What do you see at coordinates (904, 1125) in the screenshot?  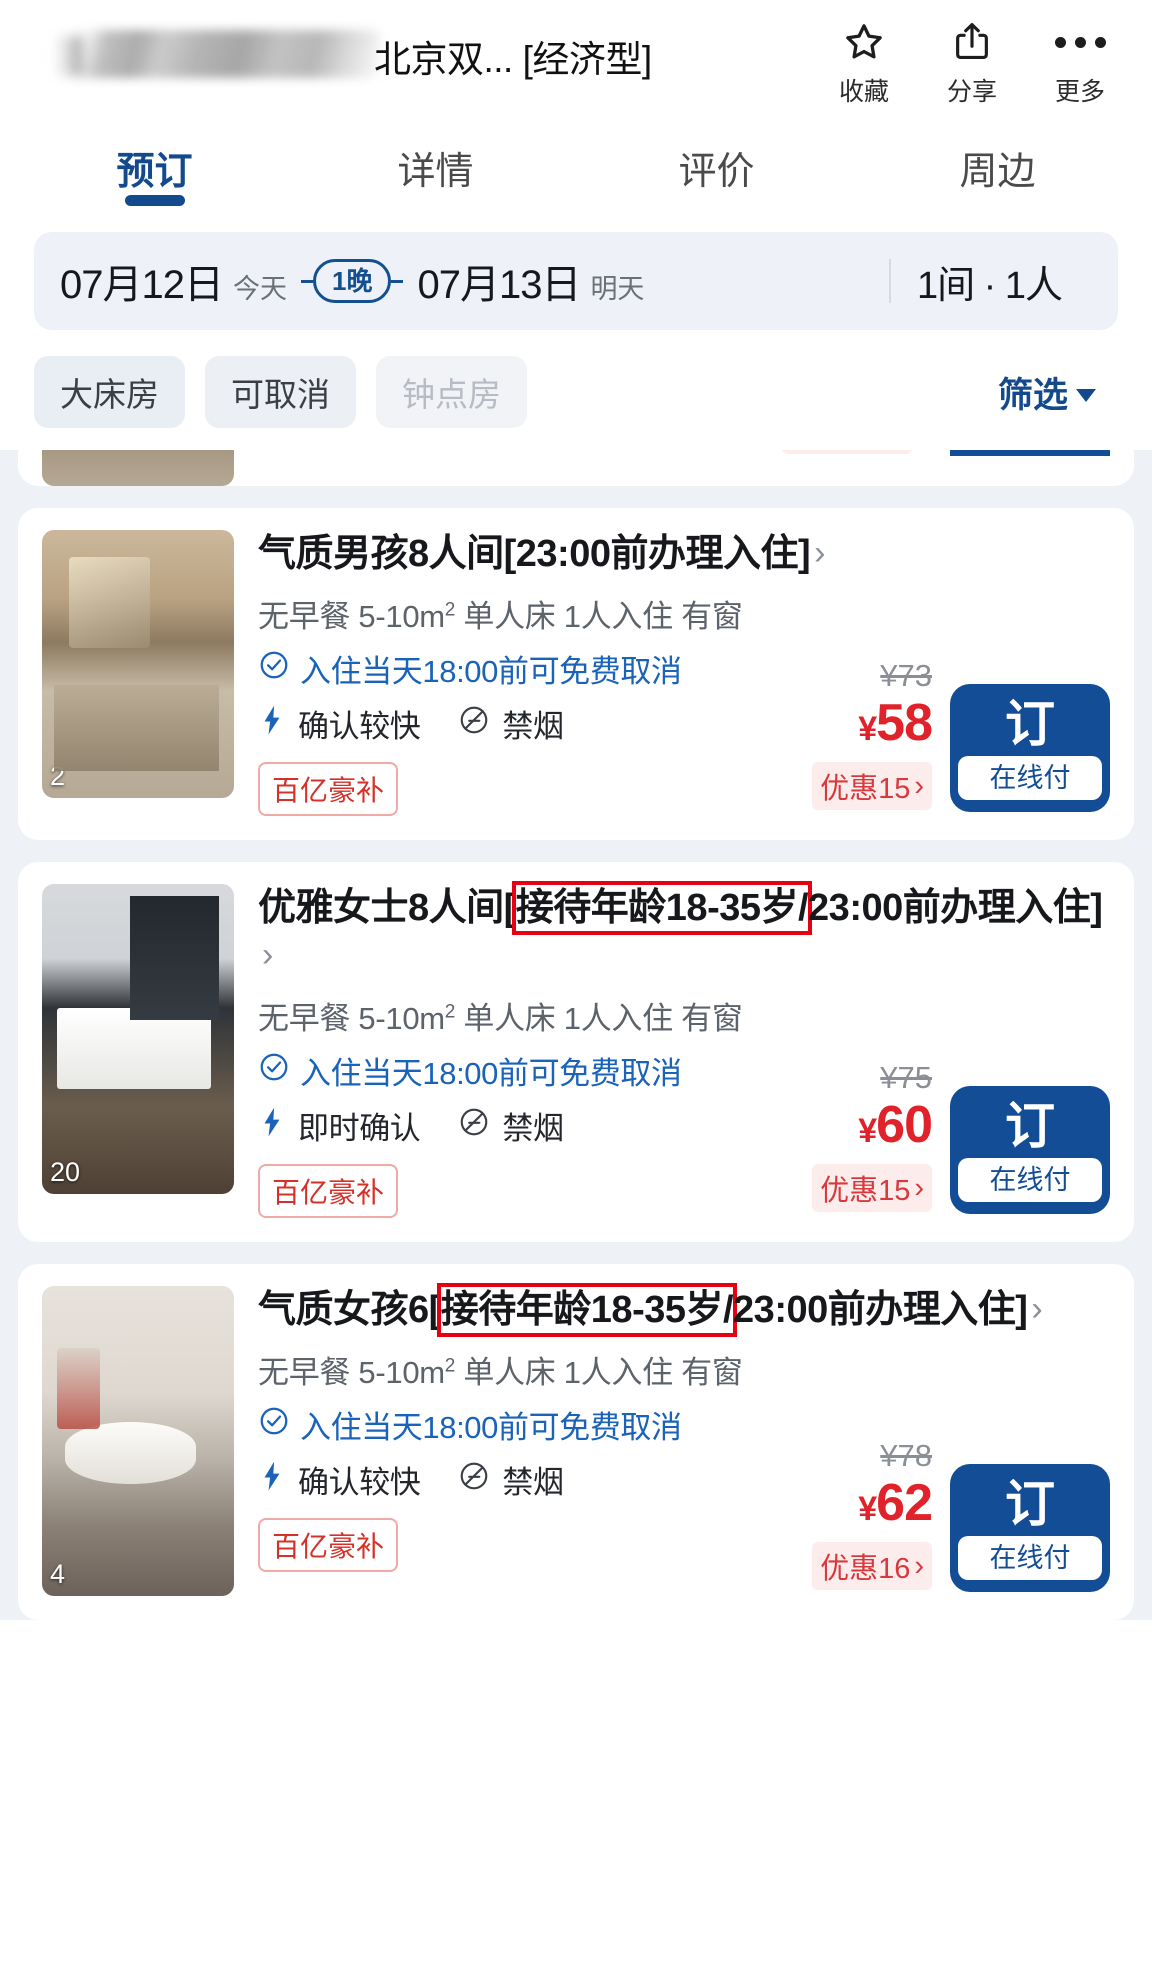 I see `price-amount: 60` at bounding box center [904, 1125].